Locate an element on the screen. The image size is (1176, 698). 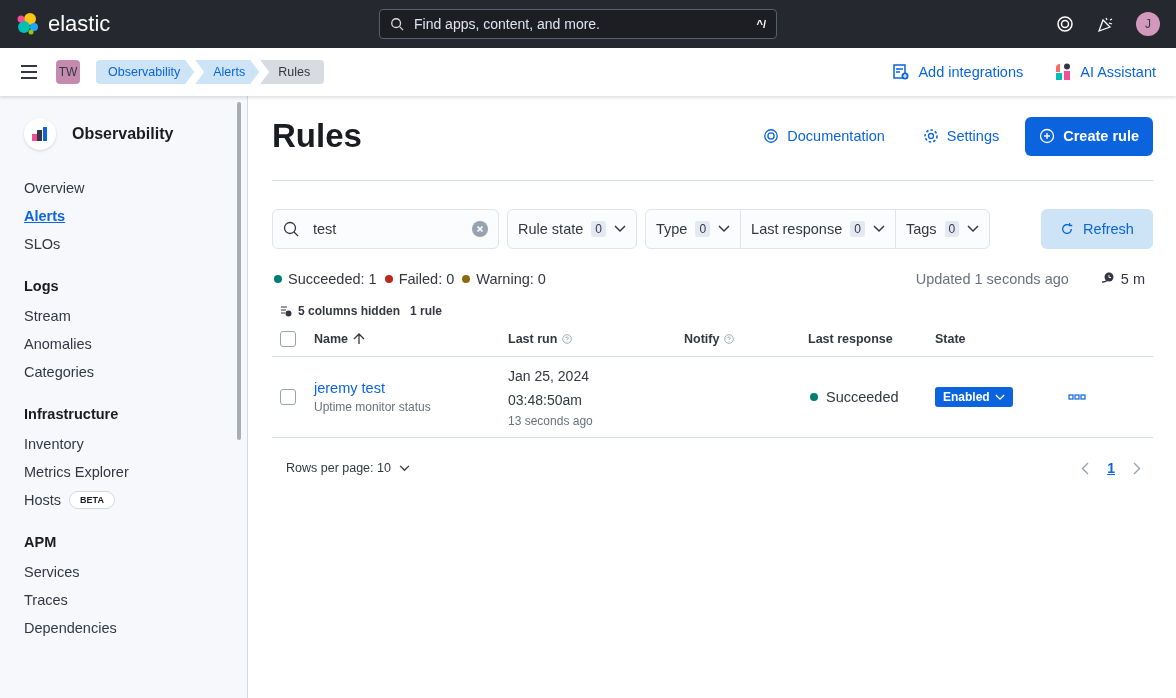
next-page-icon is located at coordinates (1137, 468).